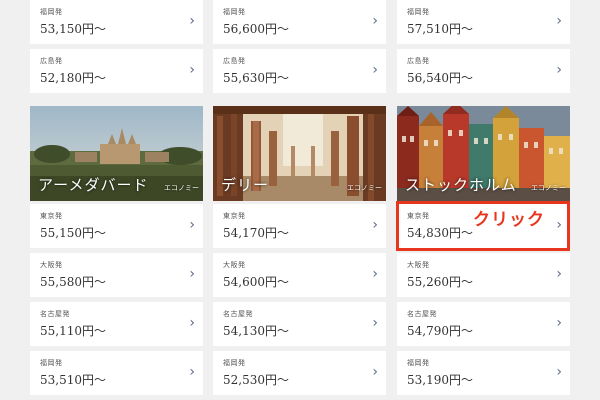 The width and height of the screenshot is (600, 400). Describe the element at coordinates (299, 153) in the screenshot. I see `destination-header-delhi: デリー エコノミー` at that location.